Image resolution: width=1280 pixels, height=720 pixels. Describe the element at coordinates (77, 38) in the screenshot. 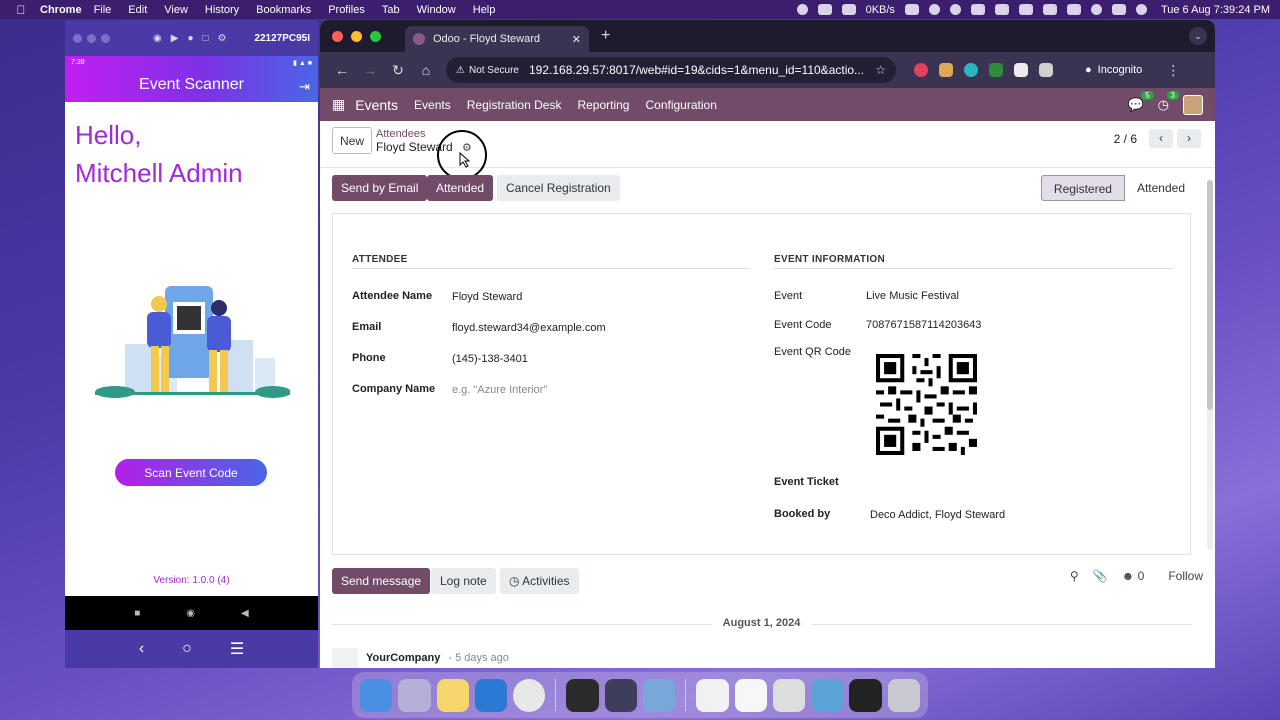

I see `emulator-close-icon` at that location.